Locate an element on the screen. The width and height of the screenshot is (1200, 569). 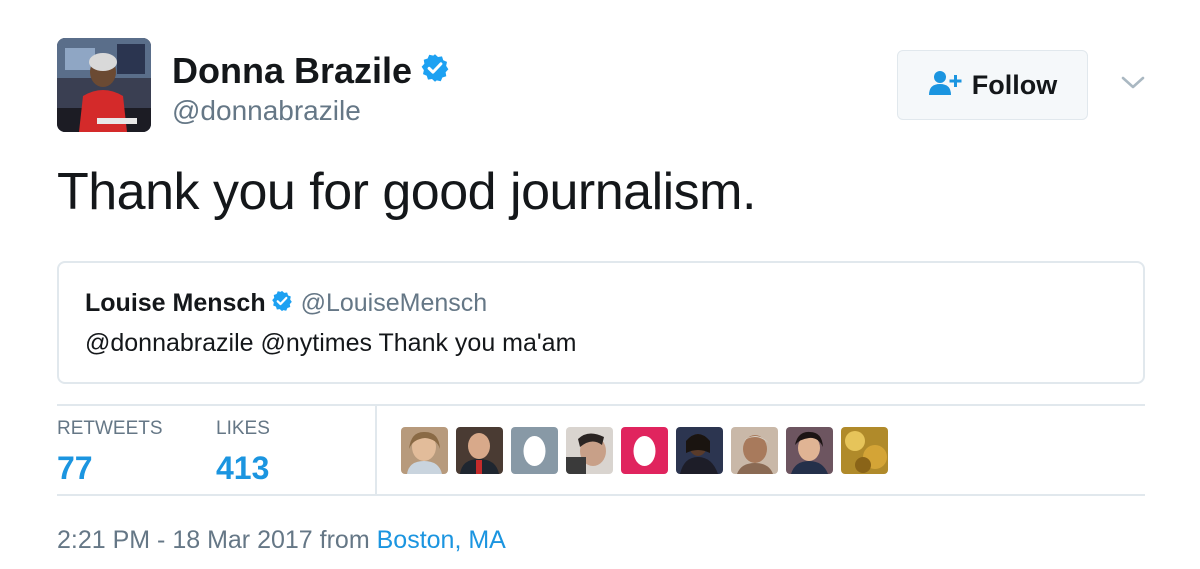
quoted-author-handle: @LouiseMensch is located at coordinates (394, 303).